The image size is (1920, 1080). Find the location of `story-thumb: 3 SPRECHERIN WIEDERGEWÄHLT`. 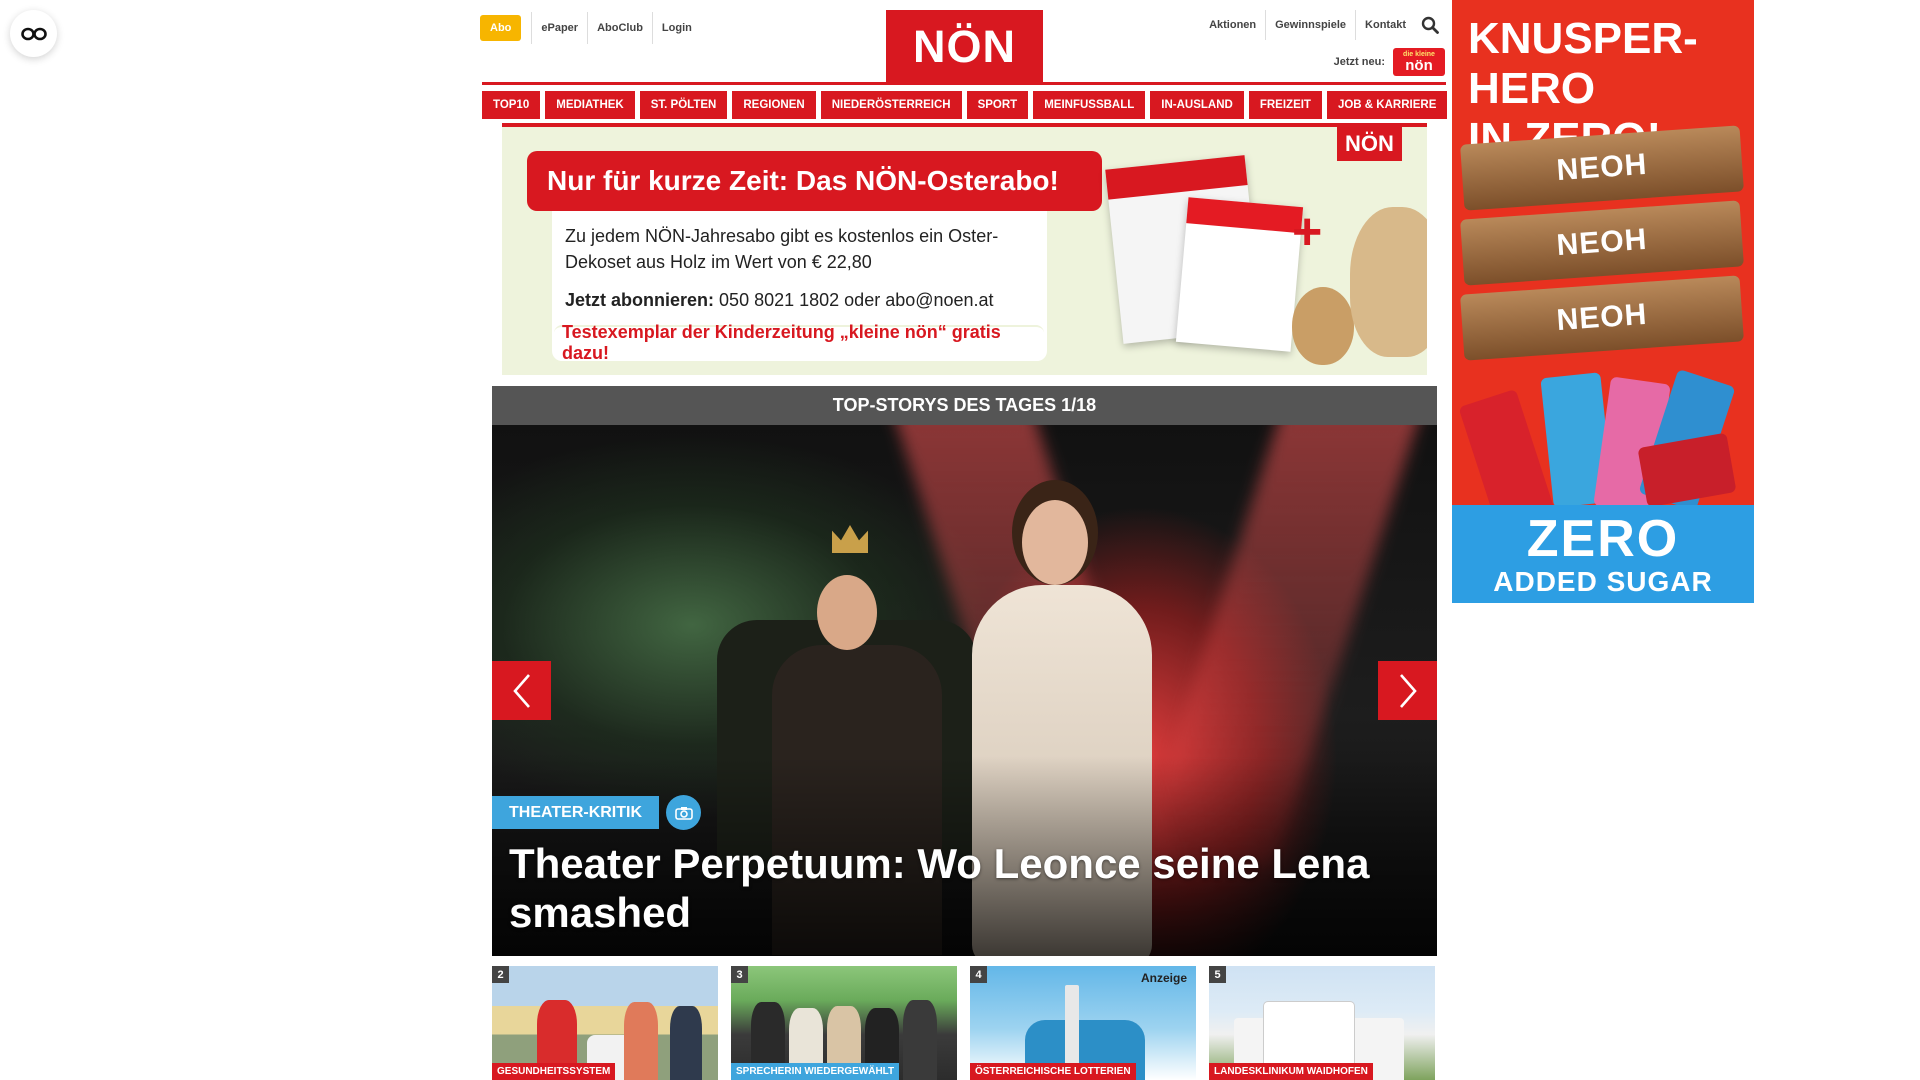

story-thumb: 3 SPRECHERIN WIEDERGEWÄHLT is located at coordinates (844, 1023).